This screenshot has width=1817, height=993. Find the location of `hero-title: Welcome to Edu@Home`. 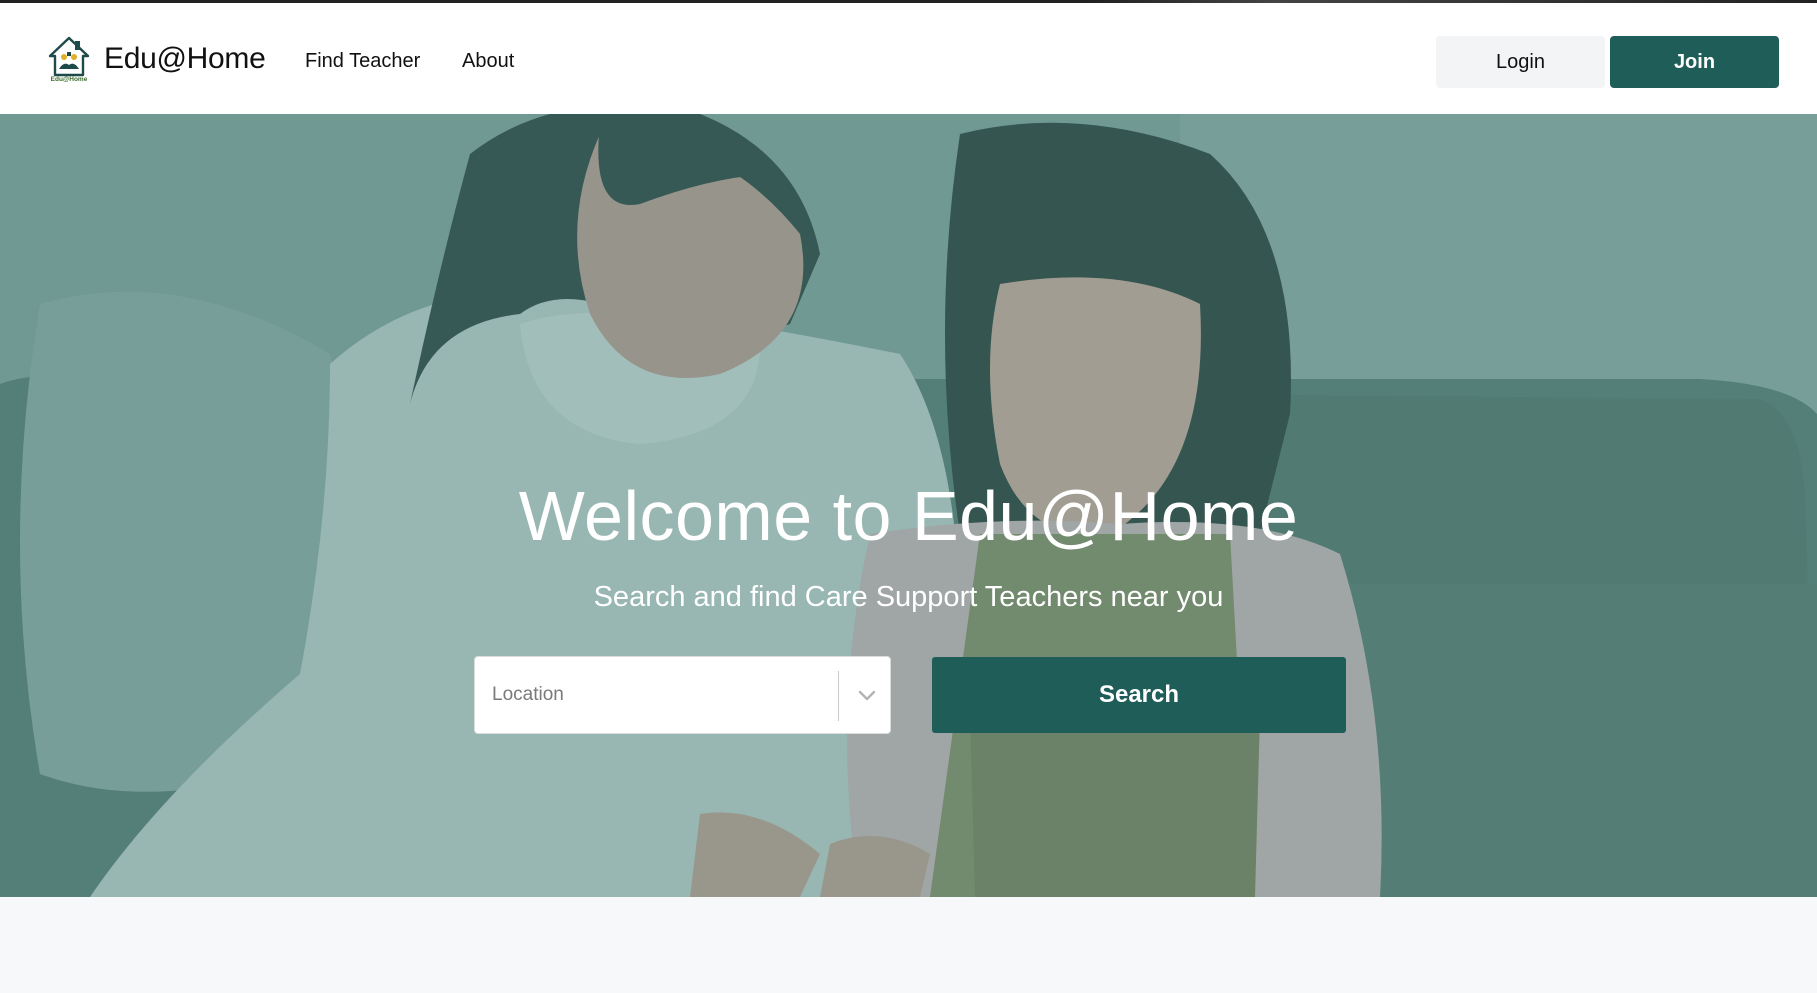

hero-title: Welcome to Edu@Home is located at coordinates (908, 516).